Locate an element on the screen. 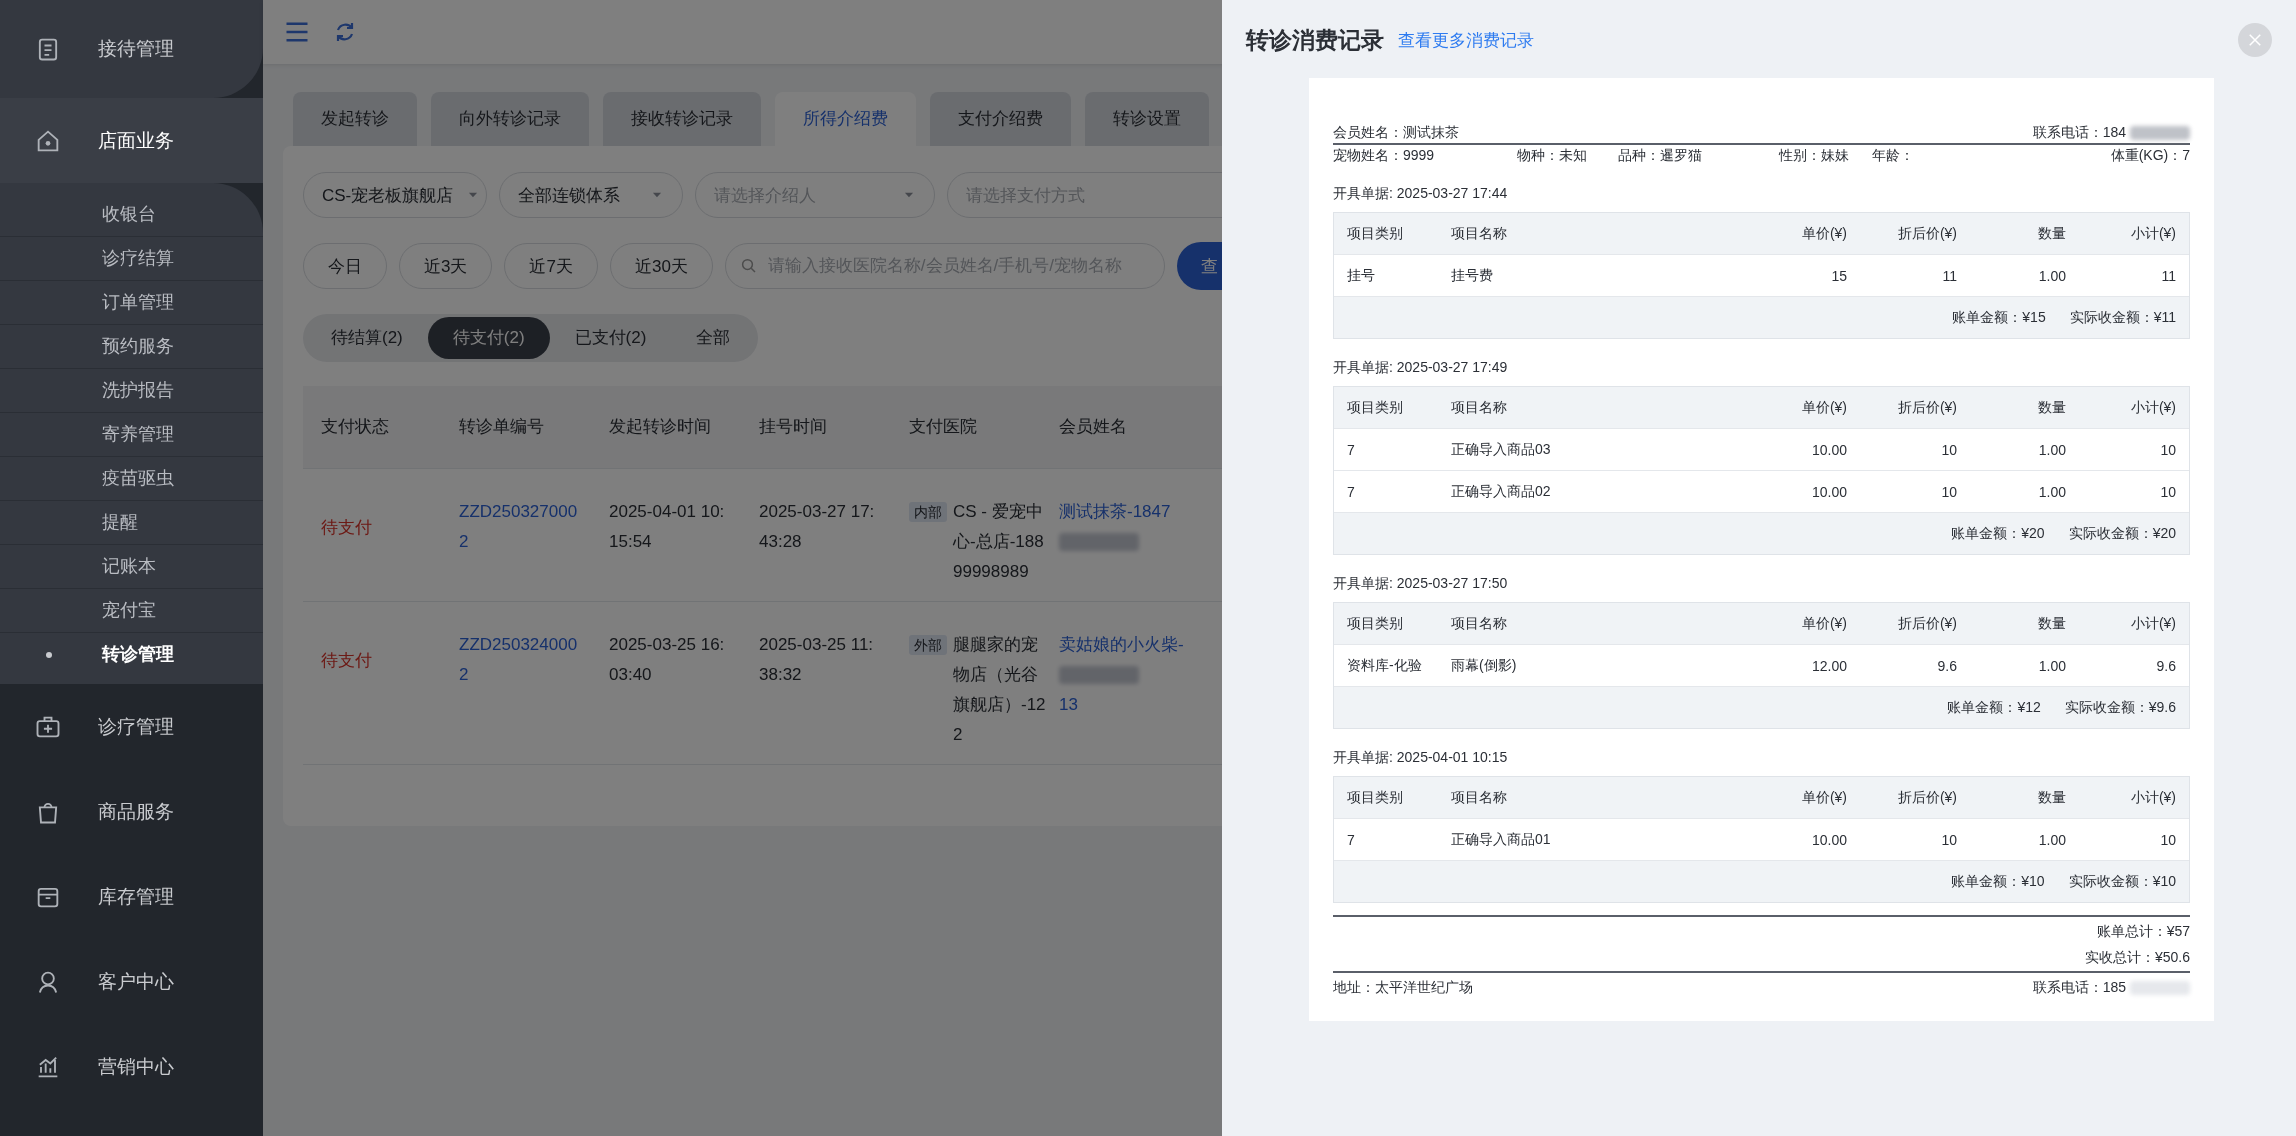 The image size is (2296, 1136). table-cell-text: 挂号费 is located at coordinates (1472, 275).